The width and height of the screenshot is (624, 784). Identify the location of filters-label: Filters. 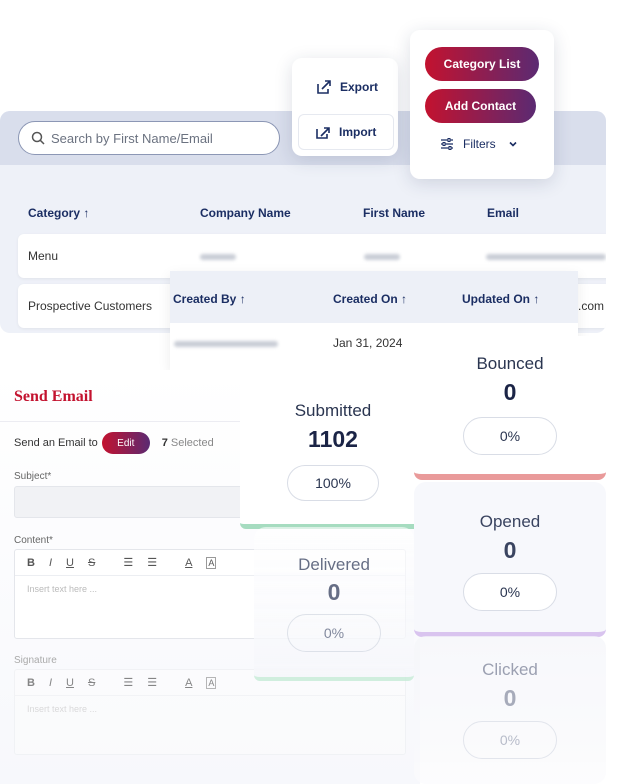
(479, 144).